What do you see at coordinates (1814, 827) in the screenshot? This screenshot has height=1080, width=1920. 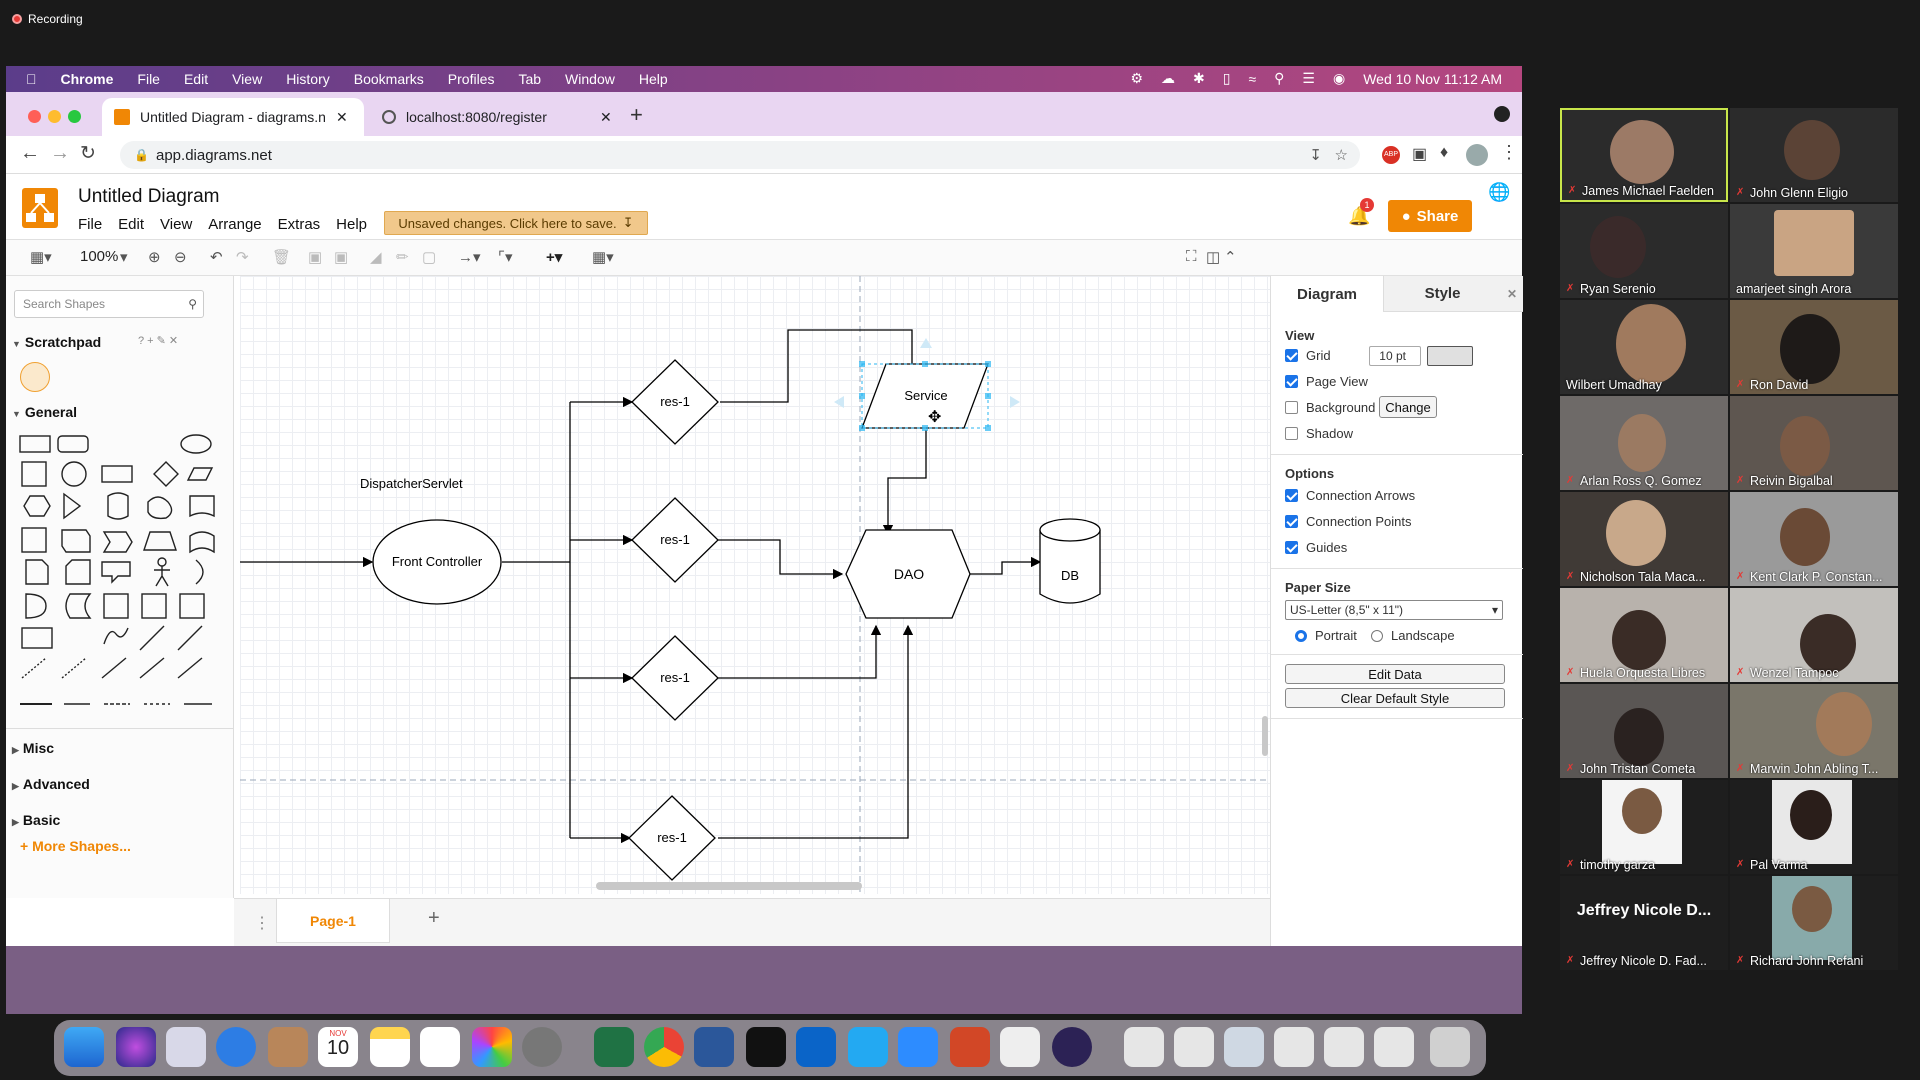 I see `participant-tile: ✗ Pal Varma` at bounding box center [1814, 827].